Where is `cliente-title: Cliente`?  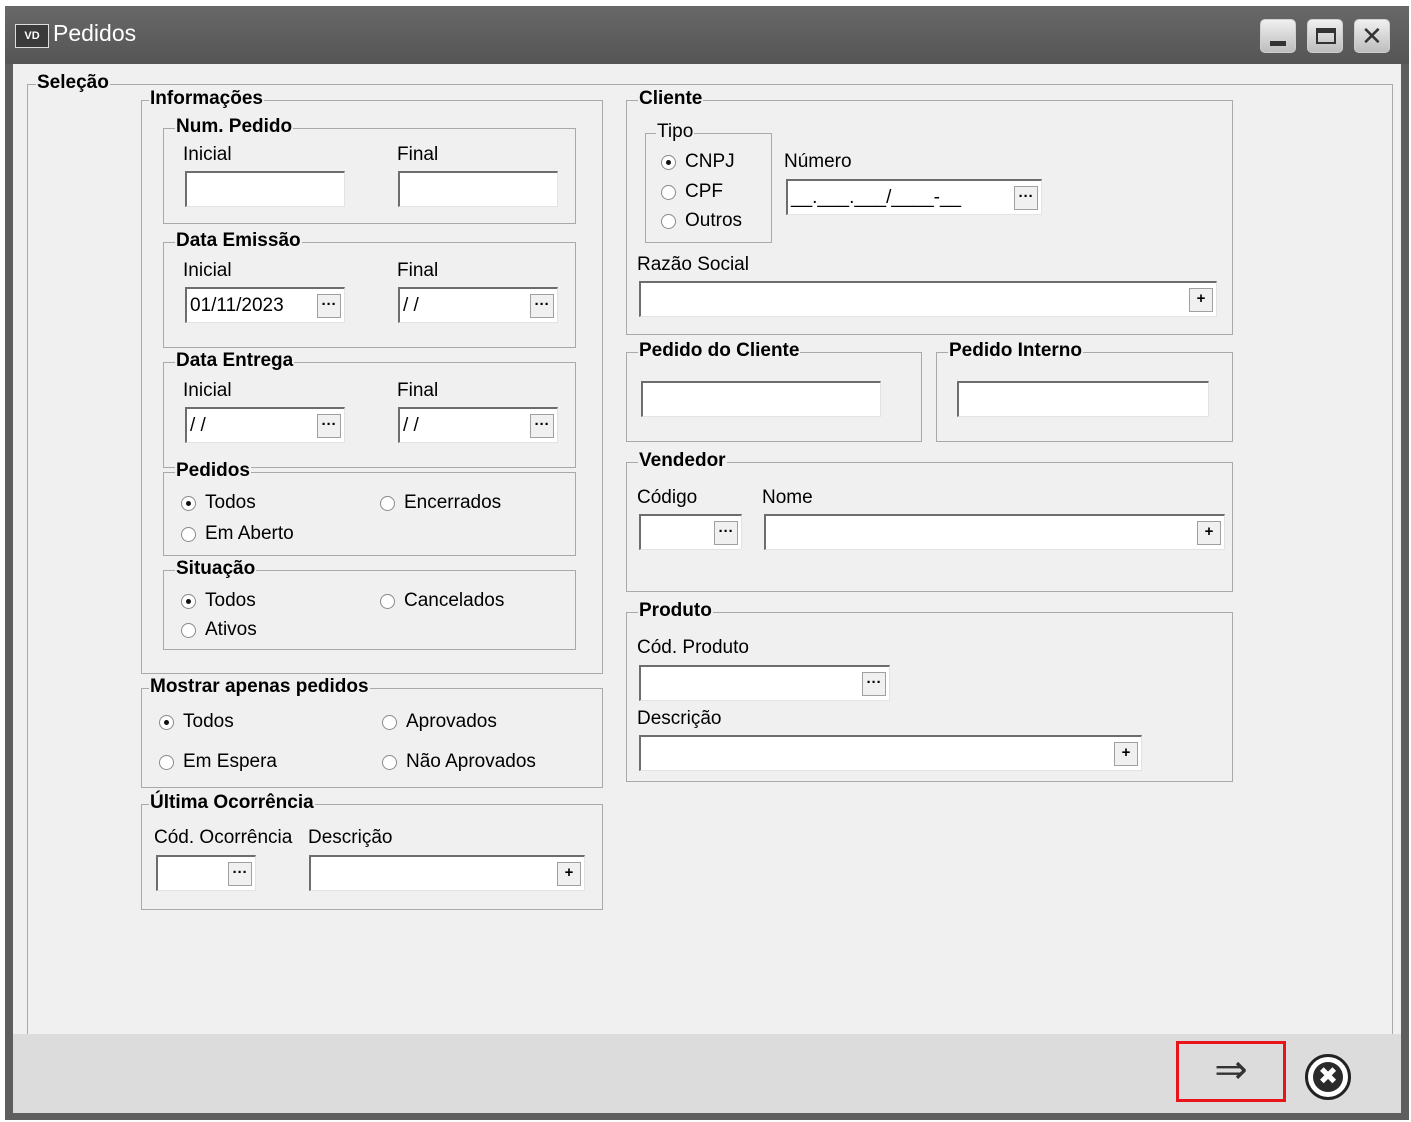
cliente-title: Cliente is located at coordinates (671, 99).